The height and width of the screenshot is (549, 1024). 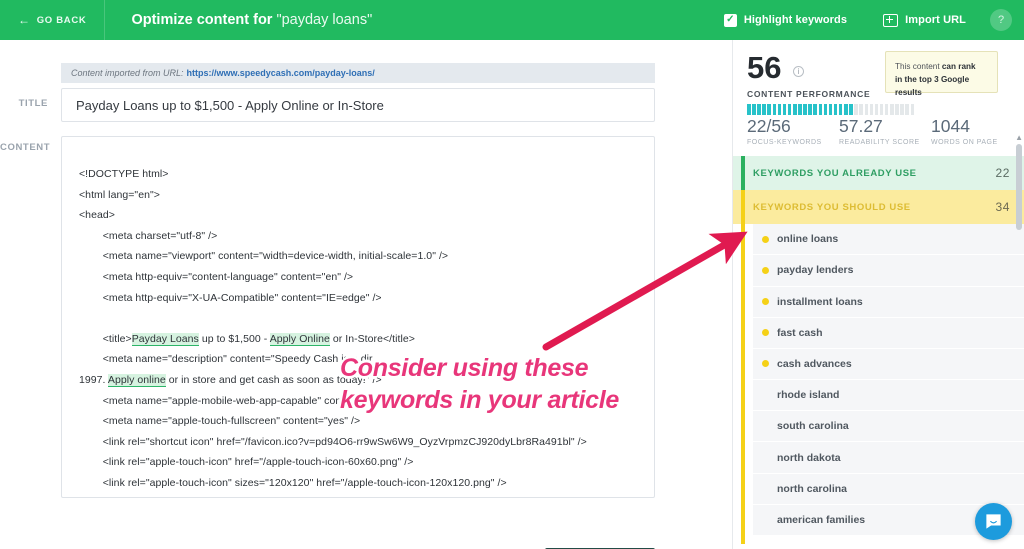 What do you see at coordinates (281, 73) in the screenshot?
I see `imported-url-link: https://www.speedycash.com/payday-loans/` at bounding box center [281, 73].